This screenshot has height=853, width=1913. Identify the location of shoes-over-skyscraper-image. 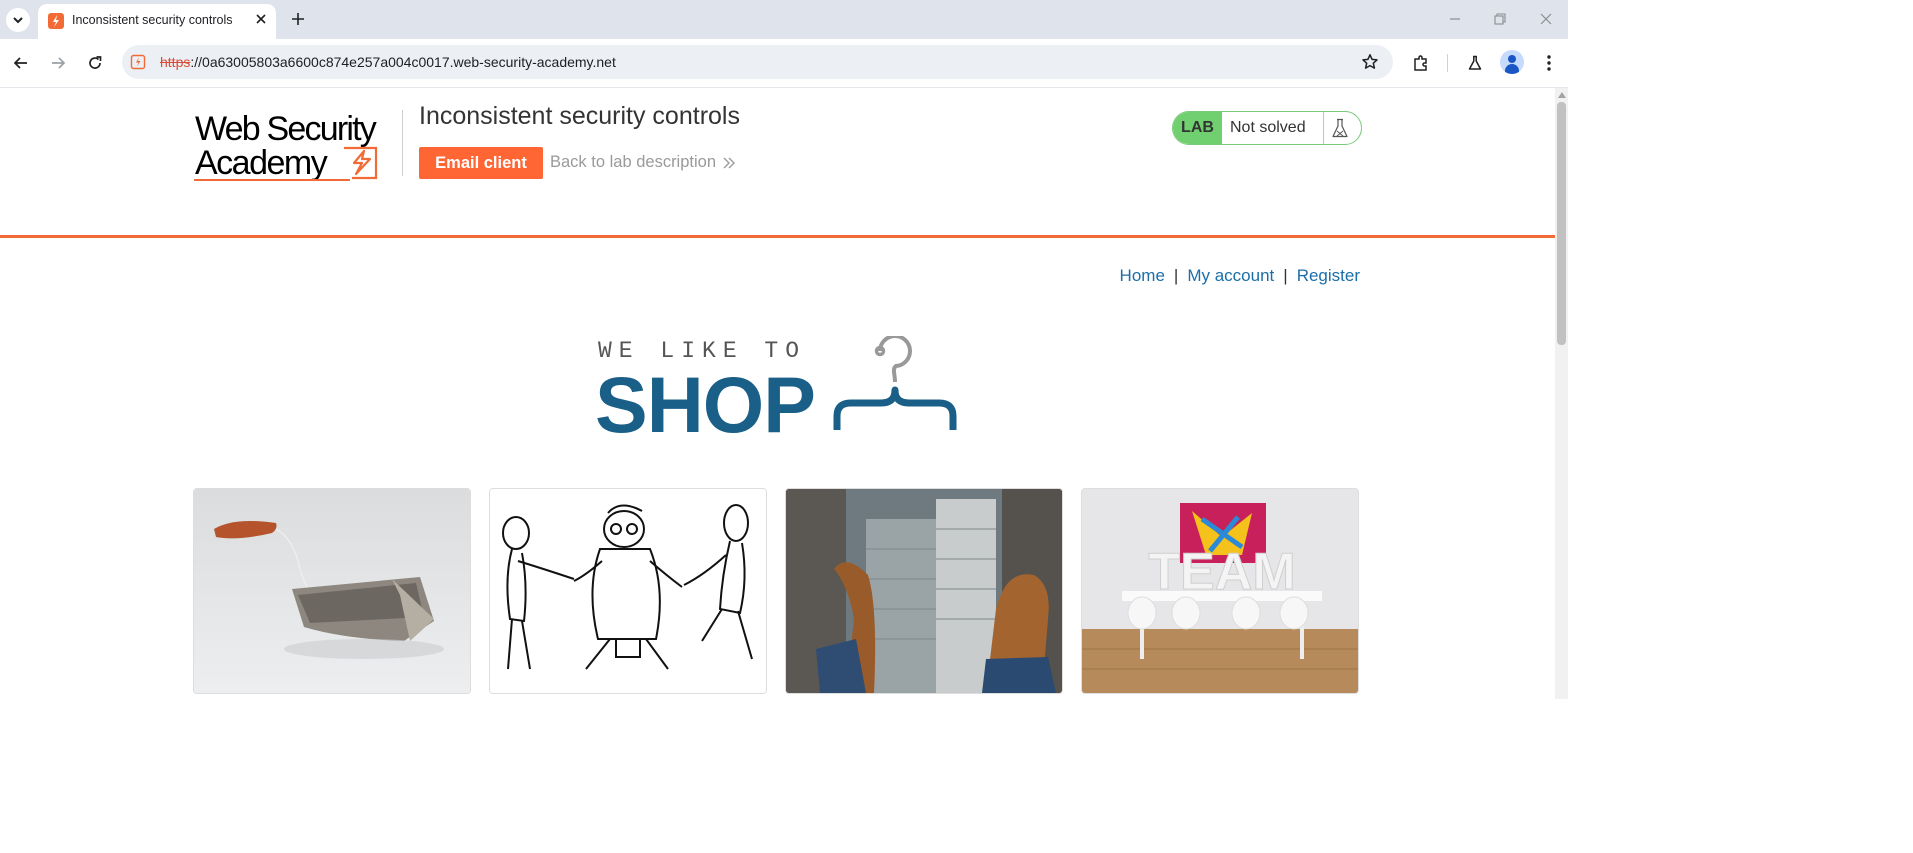
(924, 591).